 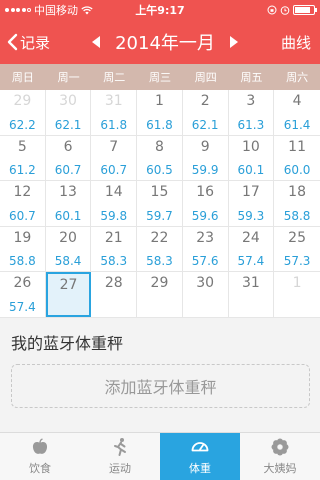 I want to click on tab-weight: 体重, so click(x=200, y=456).